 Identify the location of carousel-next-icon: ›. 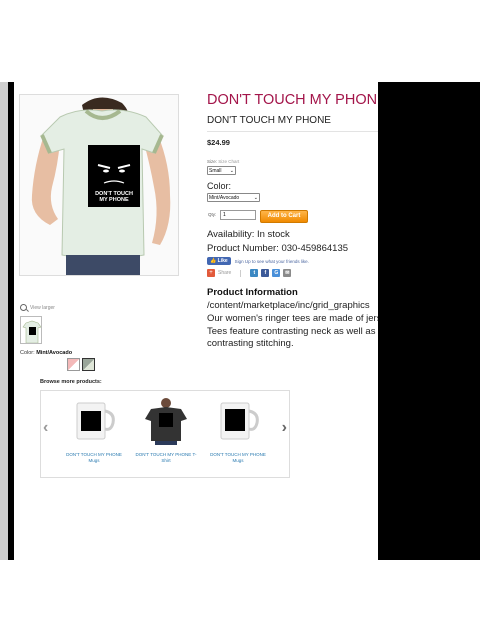
(284, 428).